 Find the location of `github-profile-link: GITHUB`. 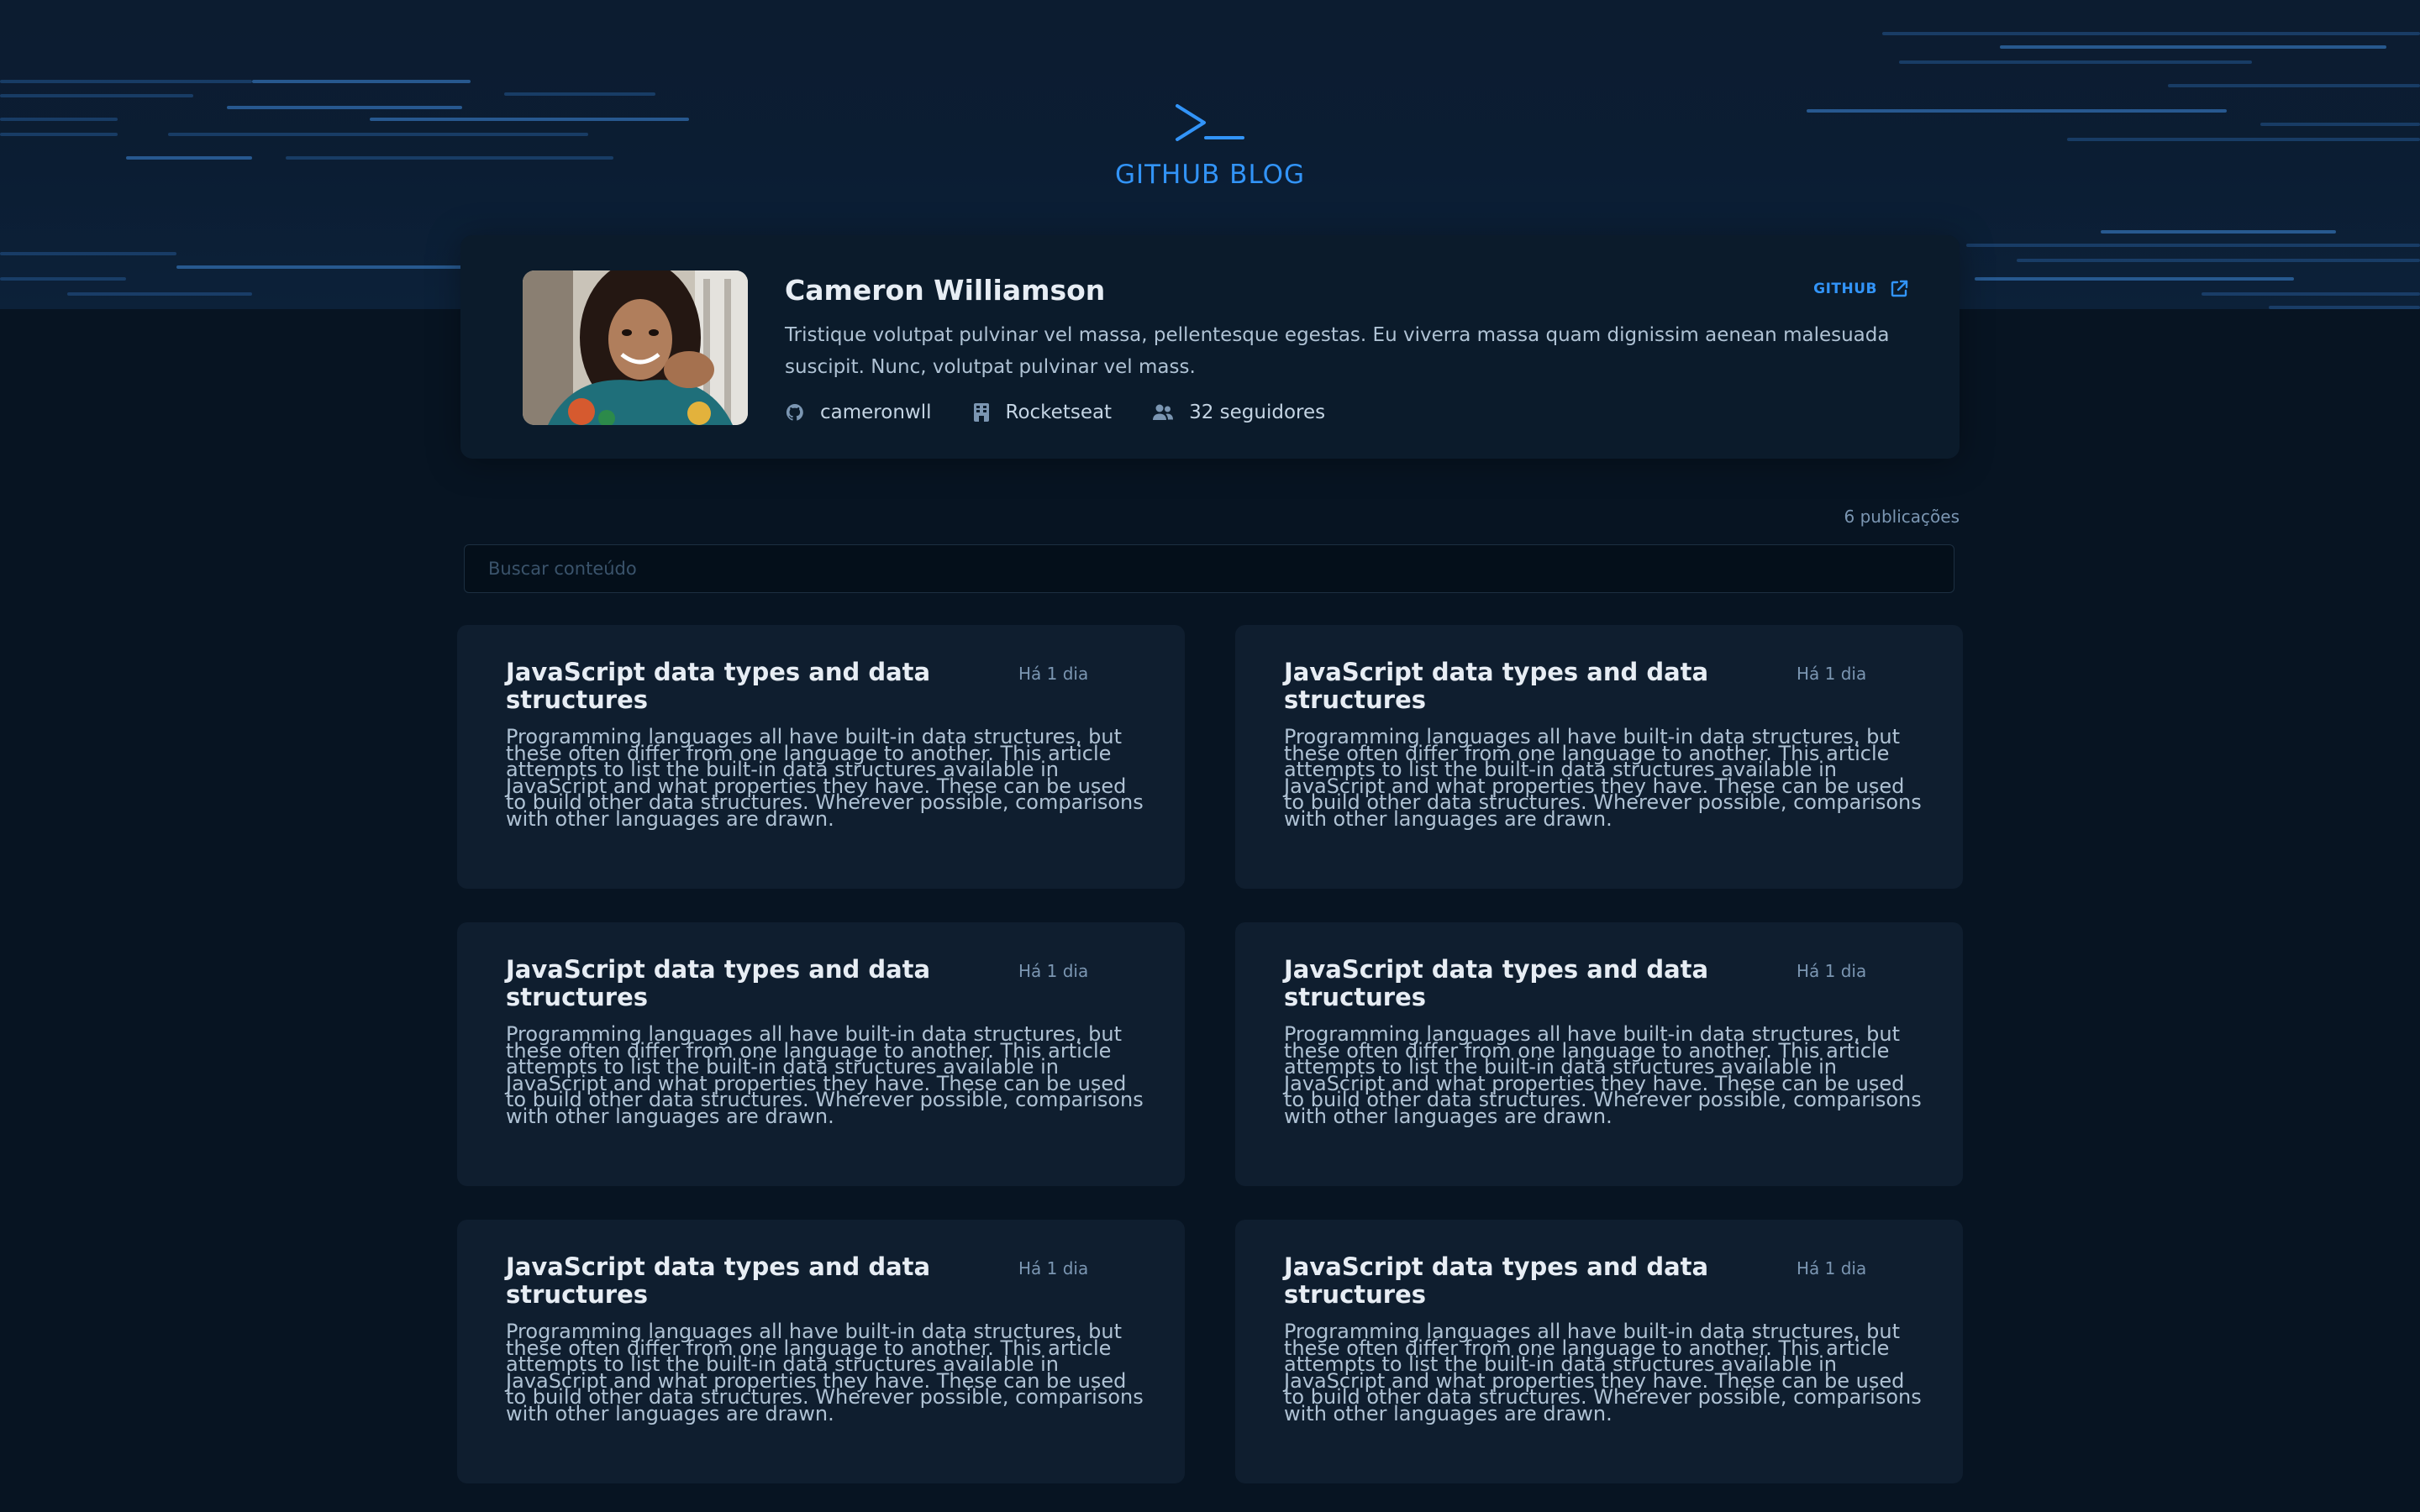

github-profile-link: GITHUB is located at coordinates (1861, 289).